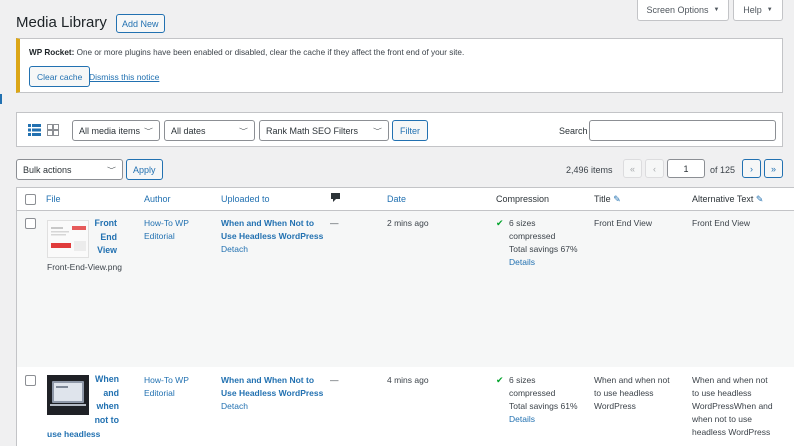 This screenshot has width=794, height=446. Describe the element at coordinates (730, 380) in the screenshot. I see `alt-line: When and when not` at that location.